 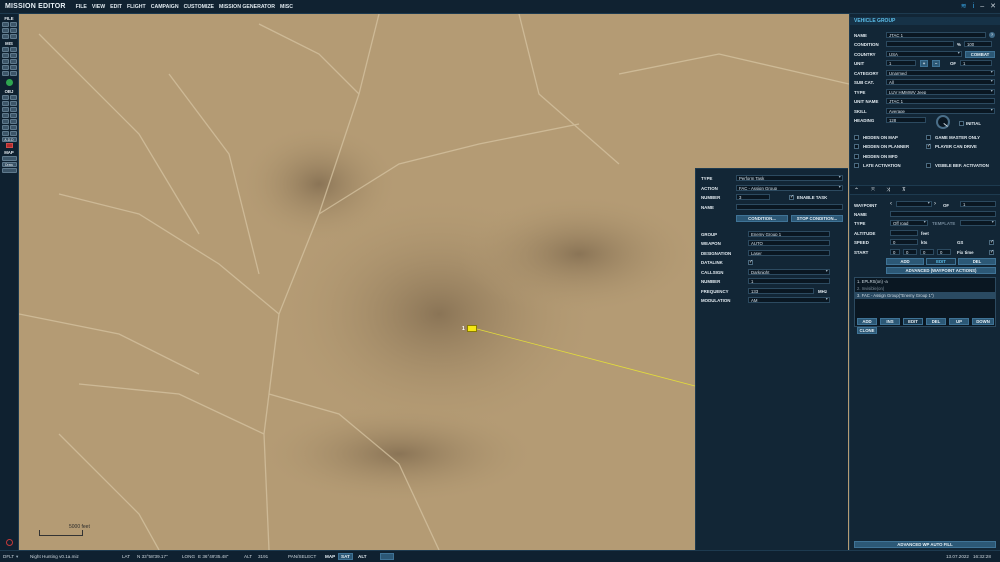 I want to click on goals-icon, so click(x=13, y=55).